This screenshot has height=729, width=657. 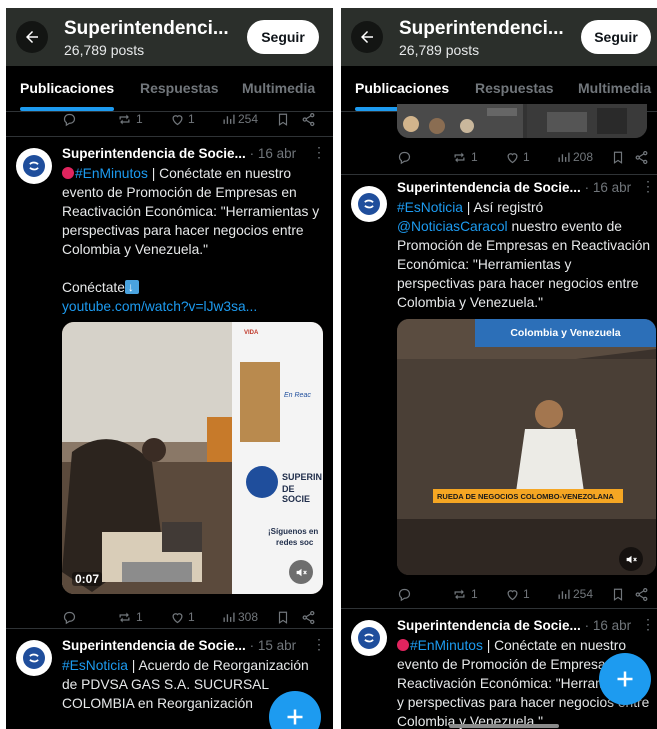 What do you see at coordinates (499, 157) in the screenshot?
I see `action-bar: 1 1 208` at bounding box center [499, 157].